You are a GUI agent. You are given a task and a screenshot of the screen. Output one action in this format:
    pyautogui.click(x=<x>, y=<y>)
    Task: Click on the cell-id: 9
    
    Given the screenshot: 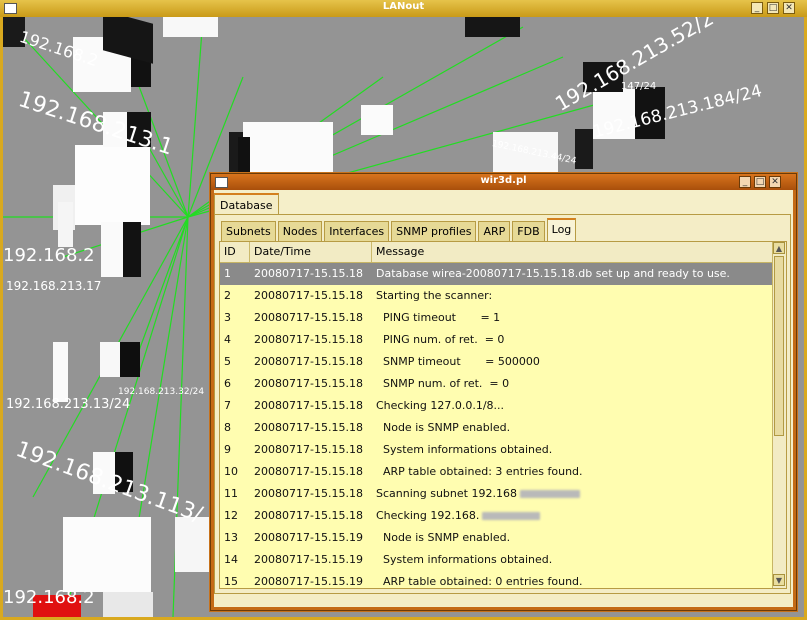 What is the action you would take?
    pyautogui.click(x=227, y=449)
    